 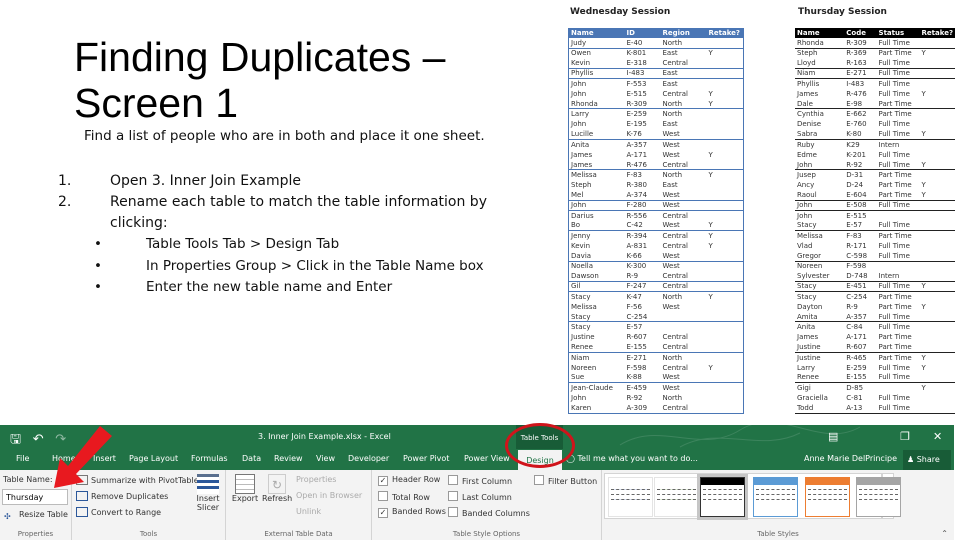 I want to click on cell-code: E-662, so click(x=860, y=114).